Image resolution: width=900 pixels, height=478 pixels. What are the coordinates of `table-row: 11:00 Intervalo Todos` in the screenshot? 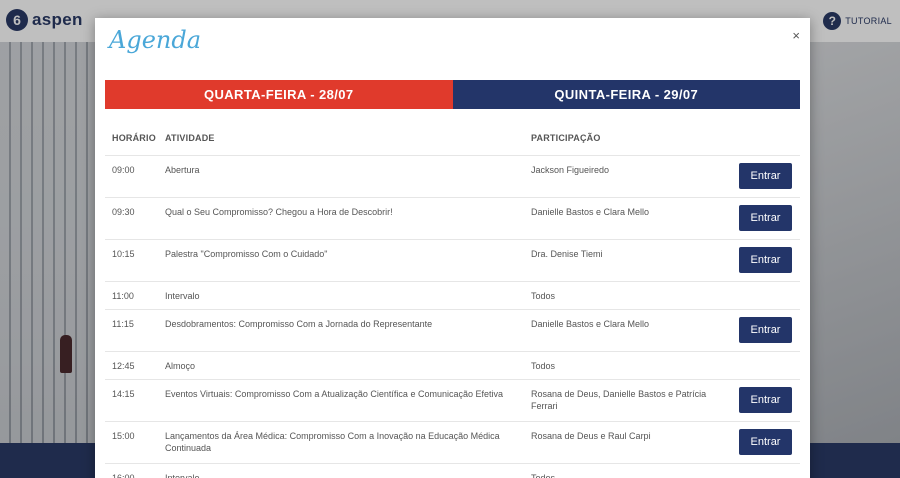 It's located at (452, 295).